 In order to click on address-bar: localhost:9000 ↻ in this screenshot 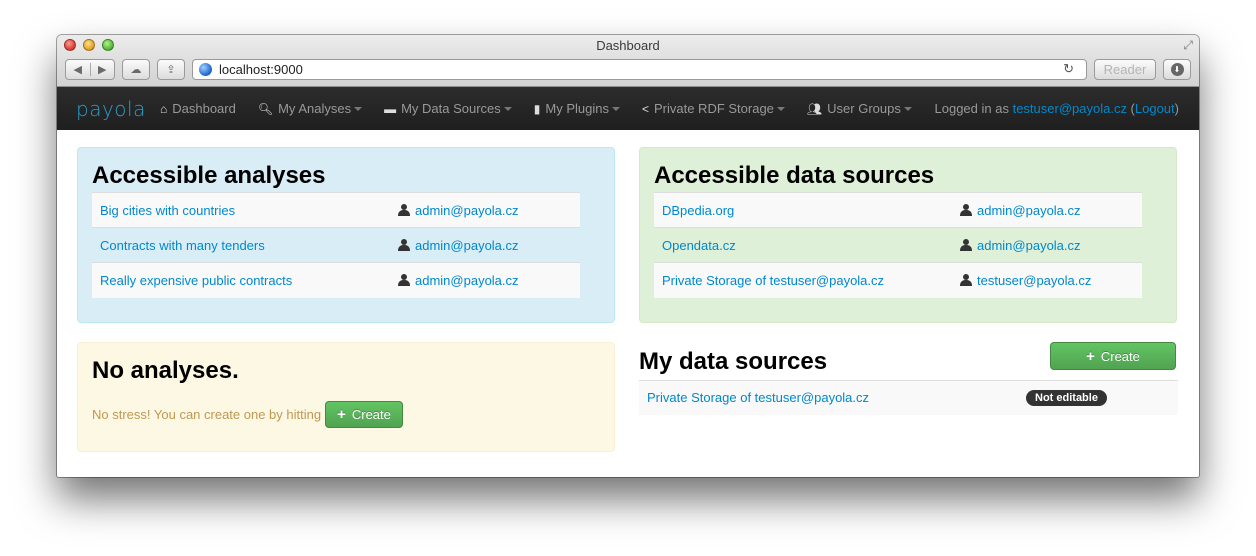, I will do `click(639, 69)`.